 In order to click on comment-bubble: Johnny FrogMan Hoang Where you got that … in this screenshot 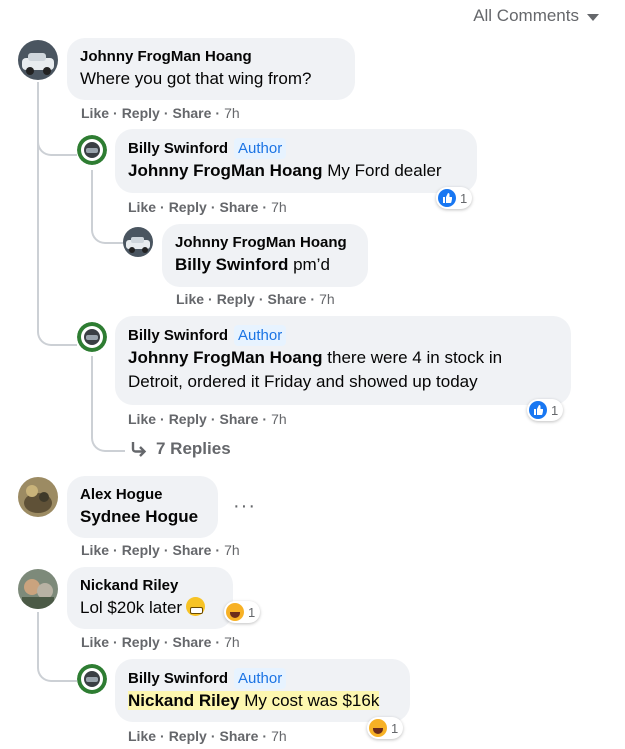, I will do `click(211, 69)`.